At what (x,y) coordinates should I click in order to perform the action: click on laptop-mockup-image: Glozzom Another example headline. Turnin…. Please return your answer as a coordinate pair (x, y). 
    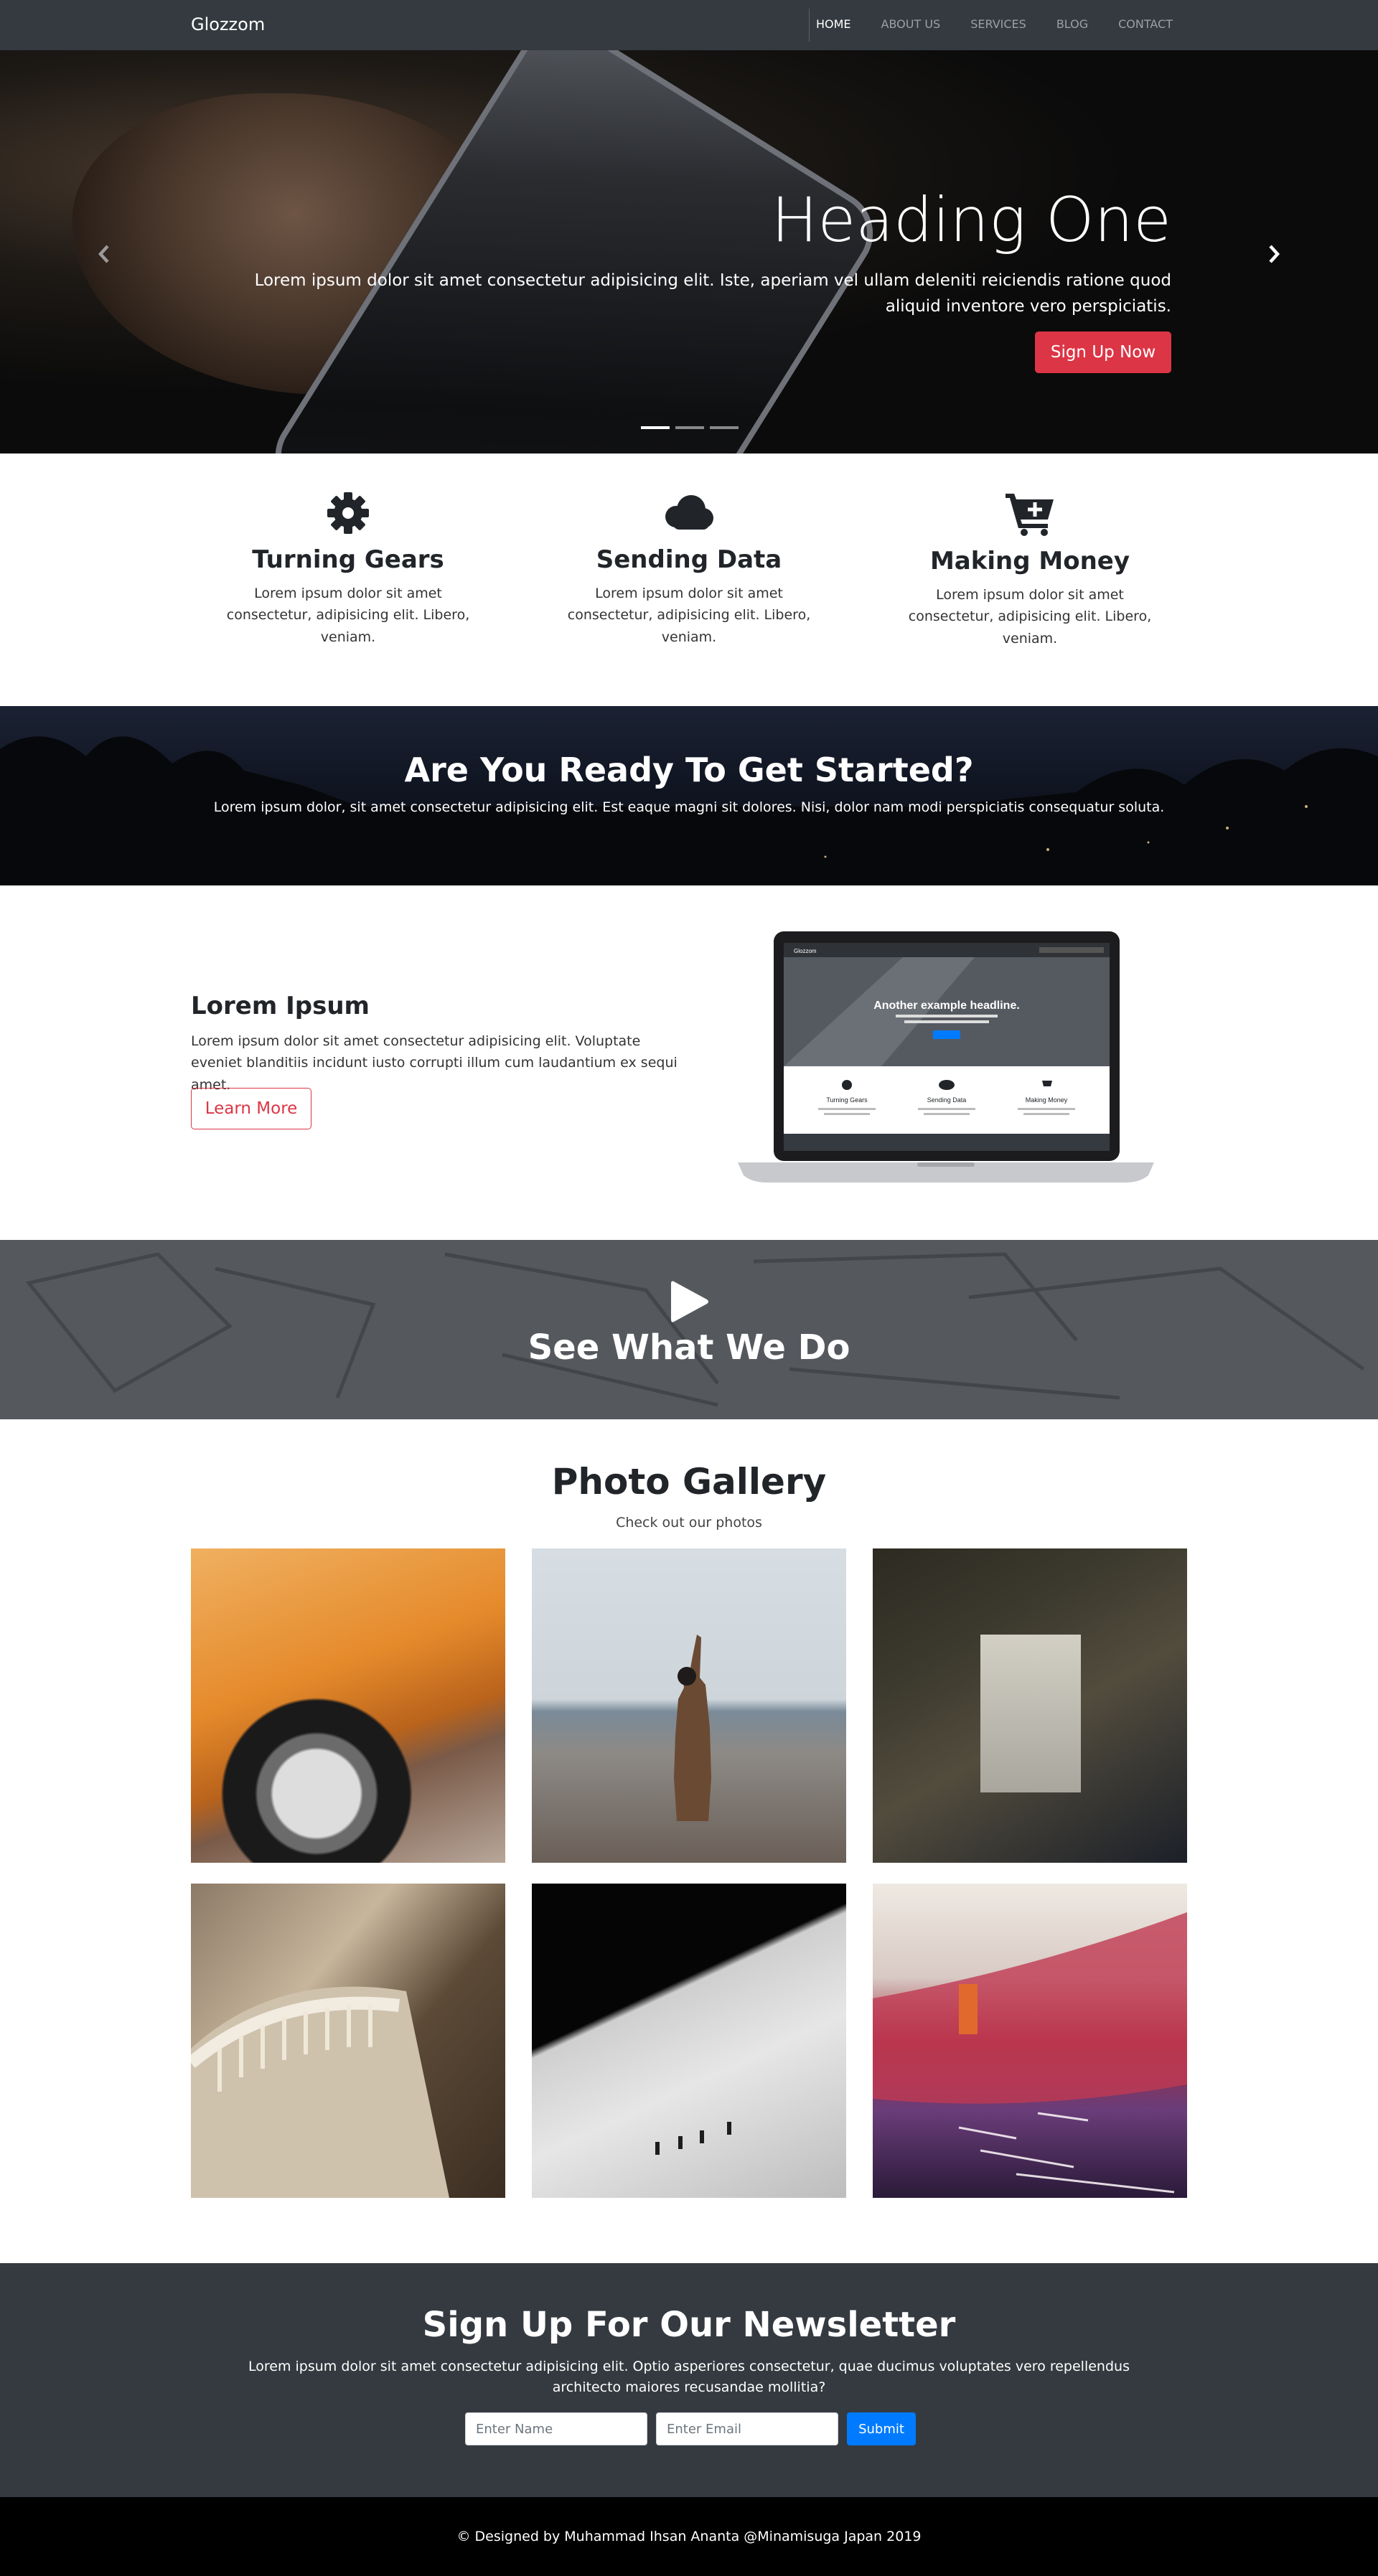
    Looking at the image, I should click on (946, 1057).